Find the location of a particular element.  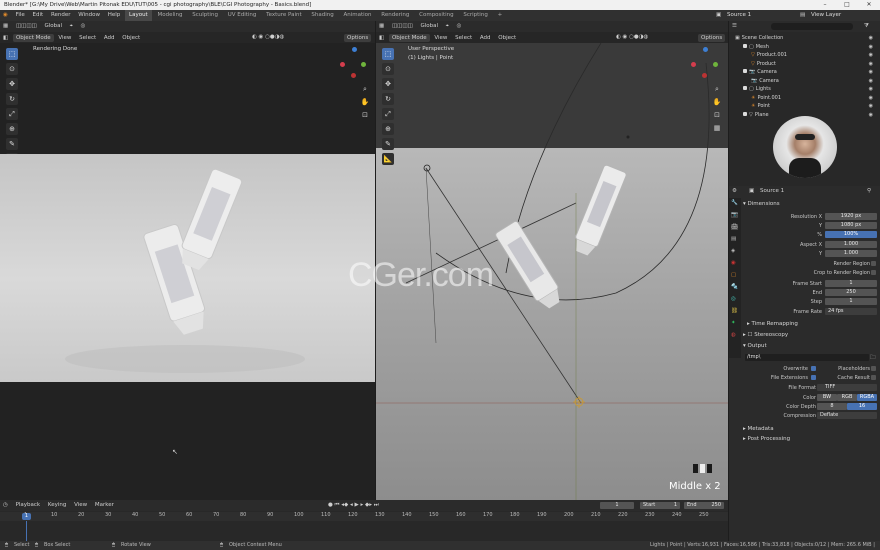

view-layer-tab-icon: ▤ is located at coordinates (733, 239).